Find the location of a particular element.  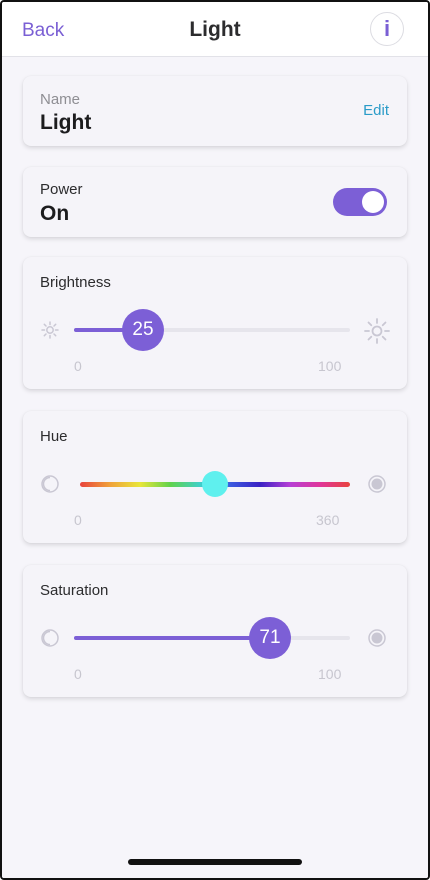

saturation-min-label: 0 is located at coordinates (78, 674).